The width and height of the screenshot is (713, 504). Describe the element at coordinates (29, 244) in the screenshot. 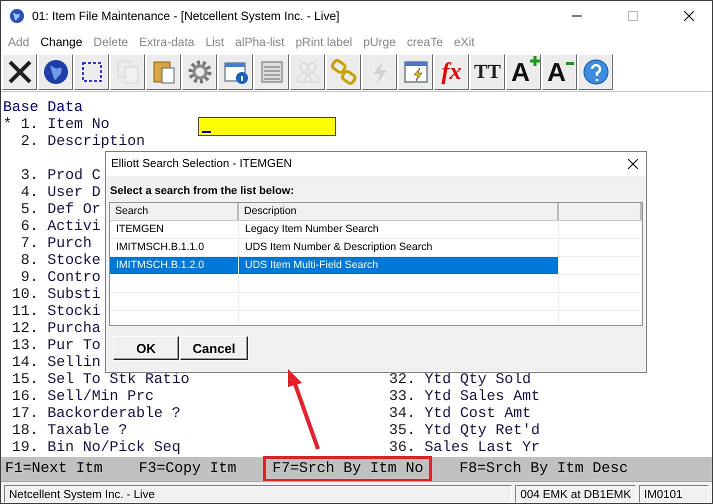

I see `field-number: 7.` at that location.